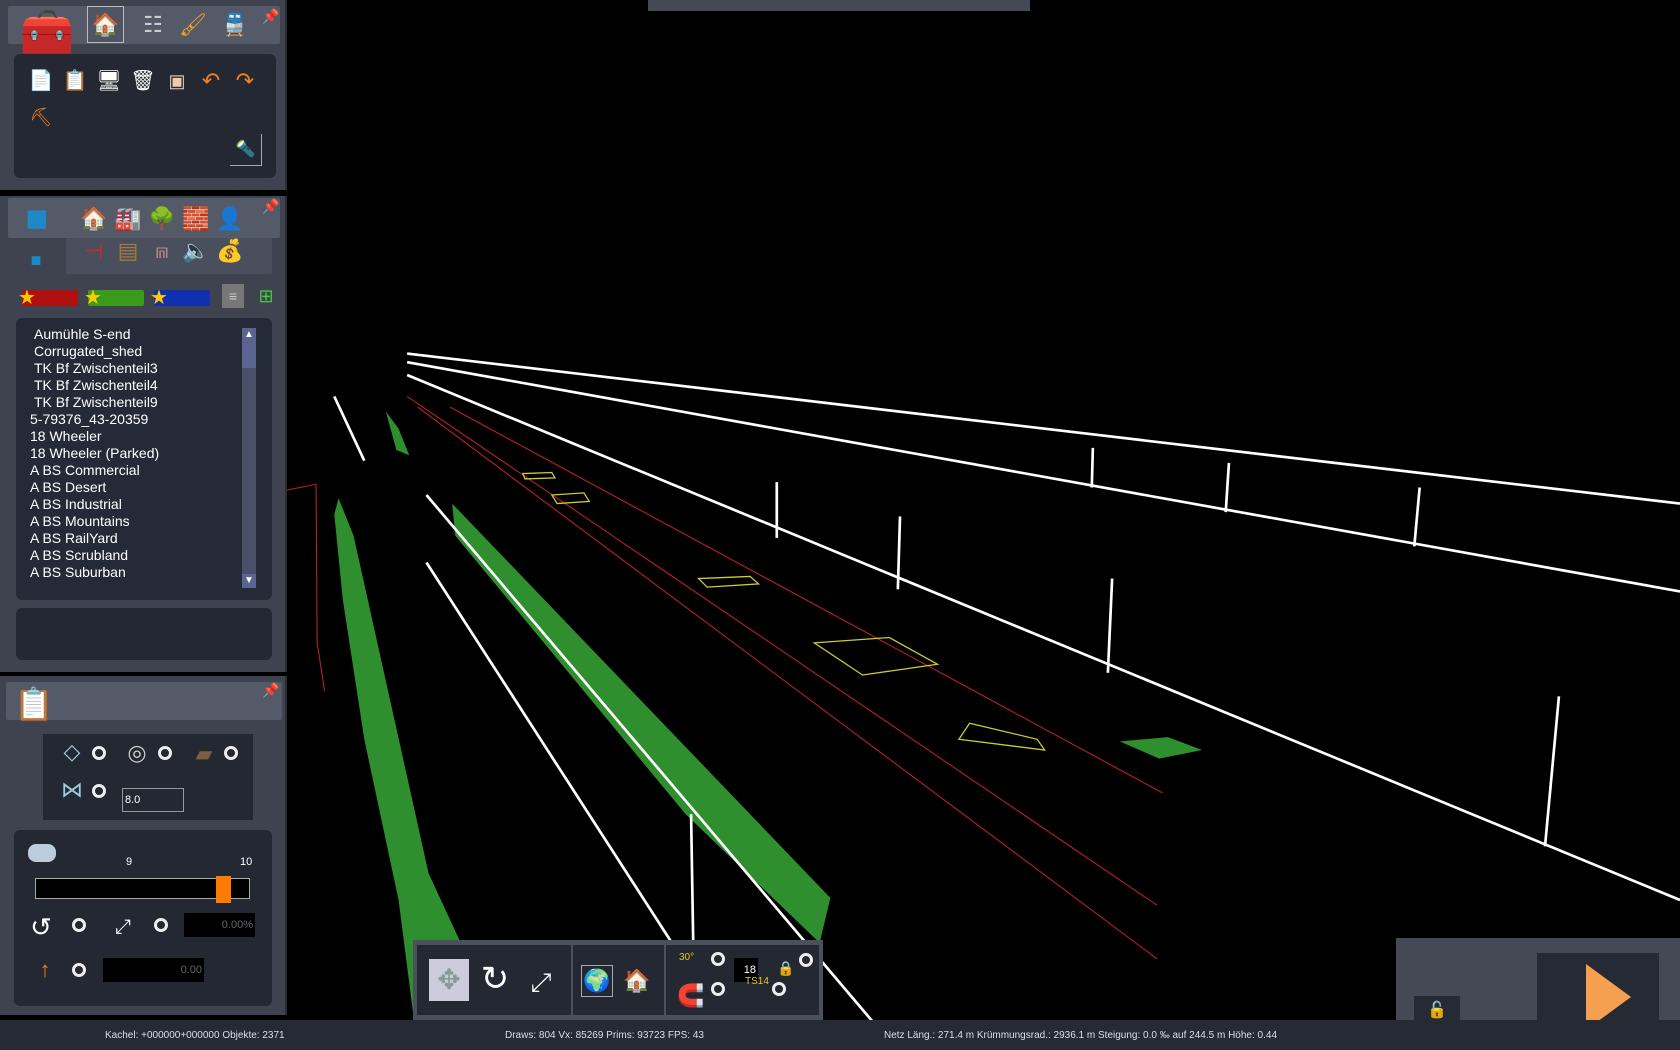 This screenshot has width=1680, height=1050. I want to click on list-item: A BS Commercial, so click(94, 470).